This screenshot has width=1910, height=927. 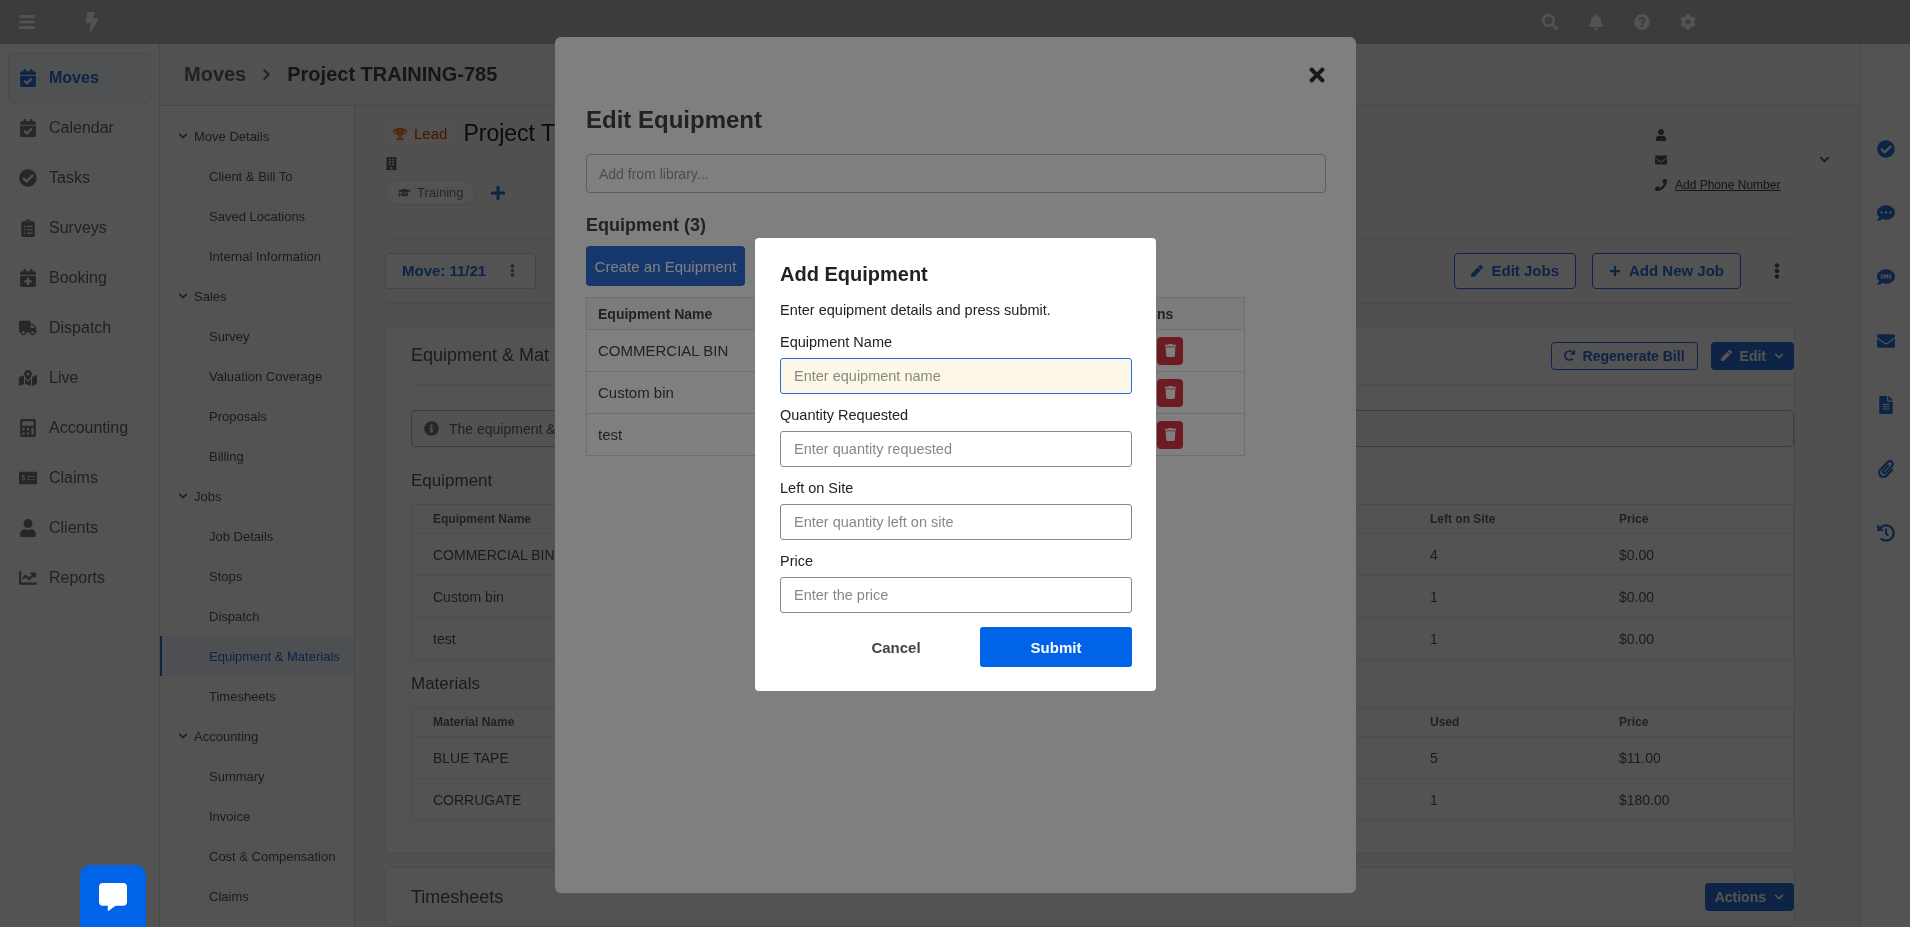 What do you see at coordinates (257, 216) in the screenshot?
I see `subnav-item: Saved Locations` at bounding box center [257, 216].